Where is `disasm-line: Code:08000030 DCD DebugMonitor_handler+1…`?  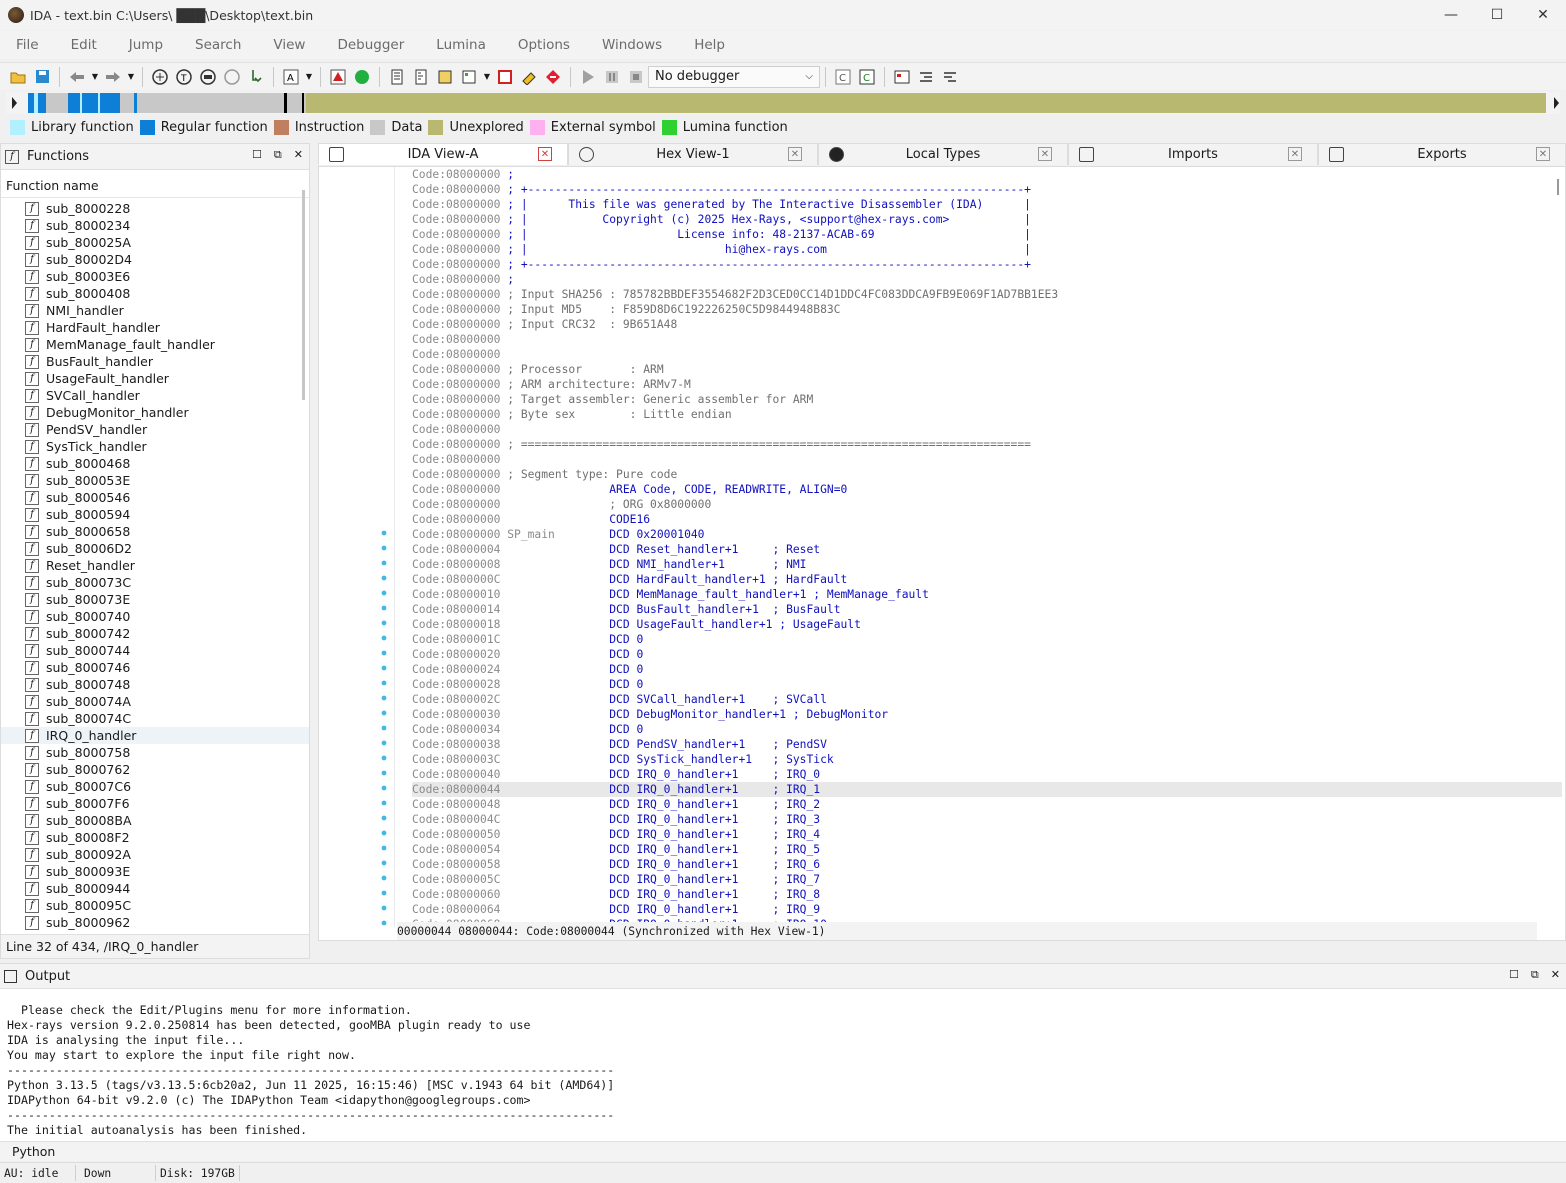 disasm-line: Code:08000030 DCD DebugMonitor_handler+1… is located at coordinates (987, 714).